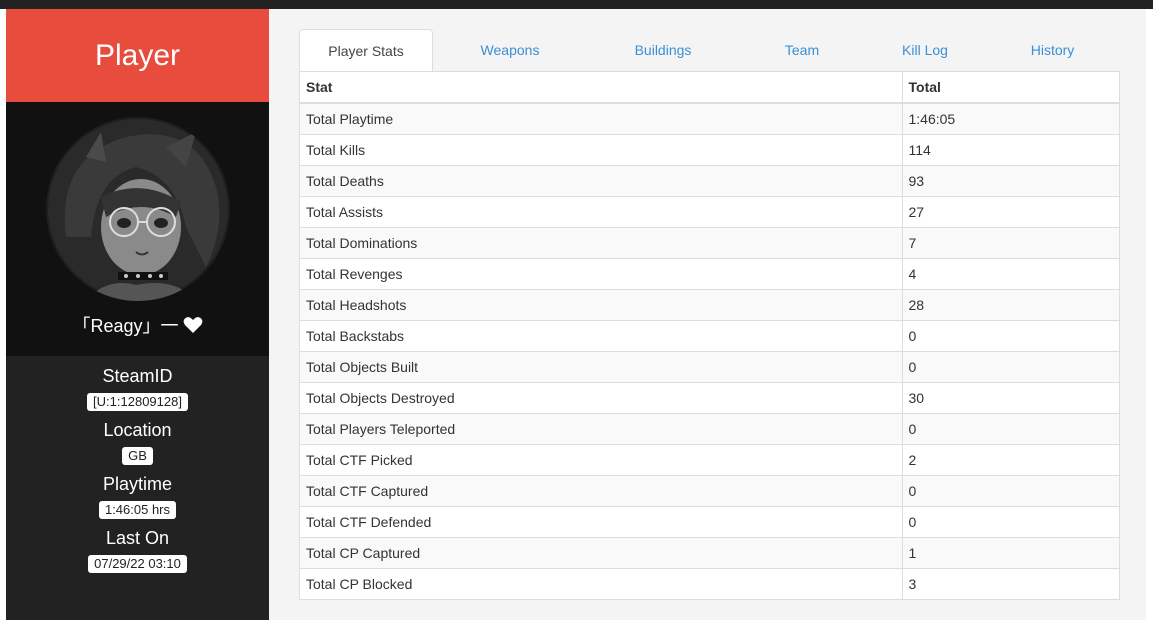  What do you see at coordinates (510, 50) in the screenshot?
I see `tab-weapons: Weapons` at bounding box center [510, 50].